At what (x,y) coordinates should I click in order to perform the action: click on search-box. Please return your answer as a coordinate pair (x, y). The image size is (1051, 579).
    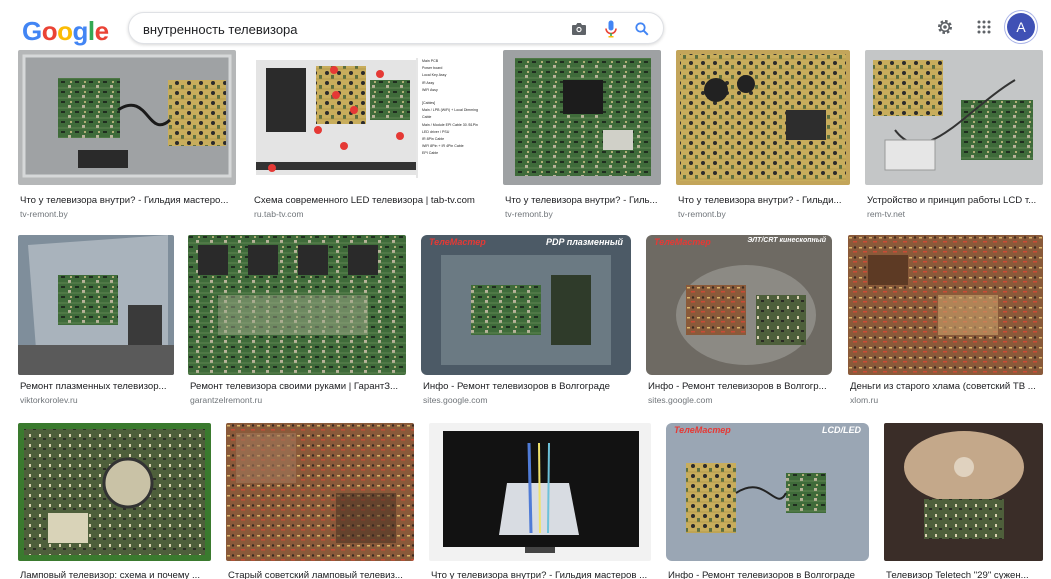
    Looking at the image, I should click on (396, 28).